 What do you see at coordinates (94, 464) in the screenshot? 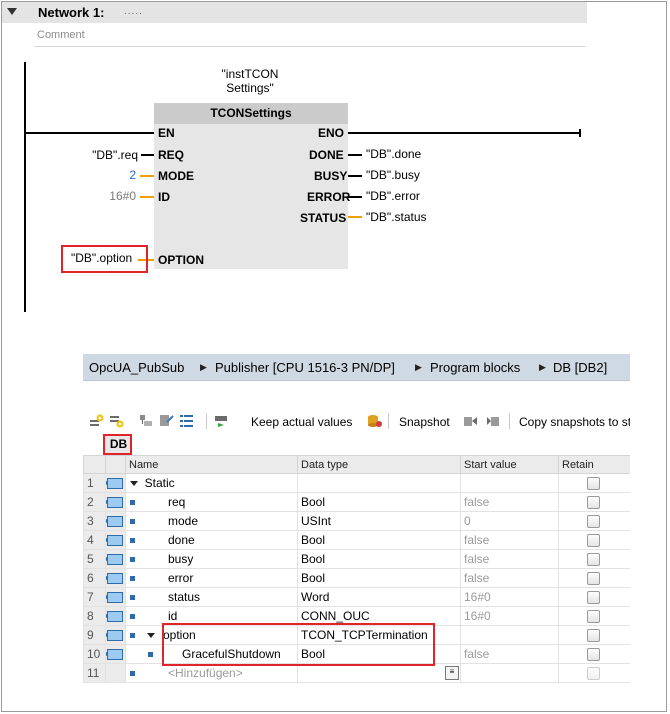
I see `header-row-number` at bounding box center [94, 464].